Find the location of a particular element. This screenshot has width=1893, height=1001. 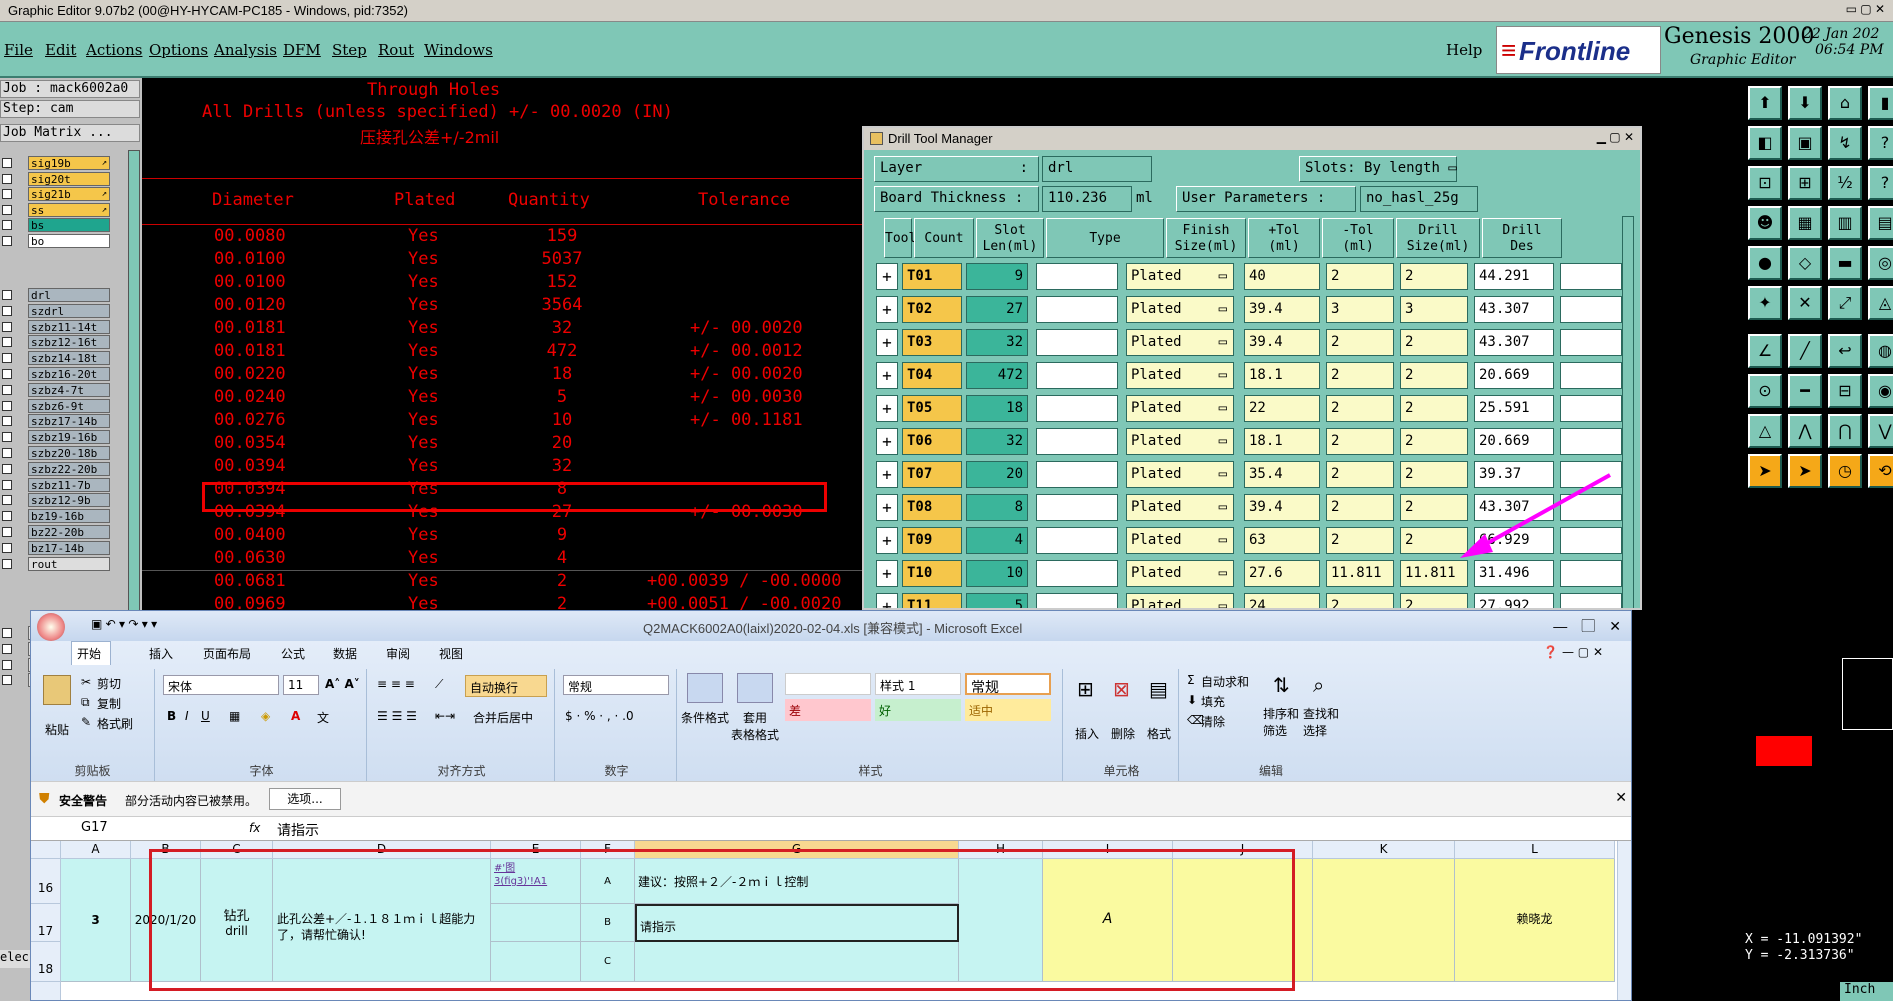

clear-button: 清除 is located at coordinates (1213, 721).